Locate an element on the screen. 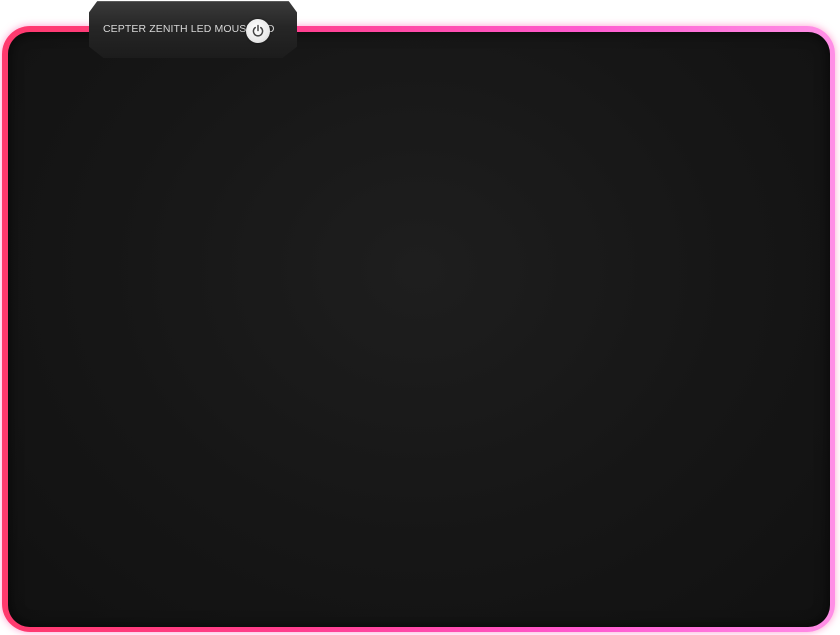 This screenshot has height=635, width=840. led-control-box: CEPTER ZENITH LED MOUSEPAD is located at coordinates (193, 29).